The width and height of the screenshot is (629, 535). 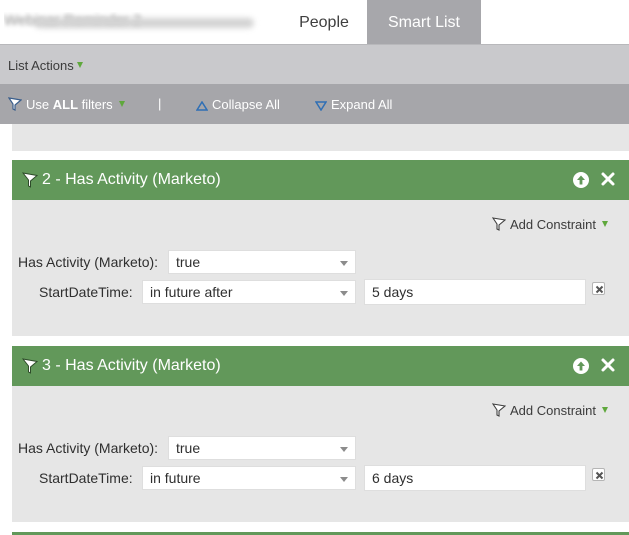 I want to click on filter-title: 2 - Has Activity (Marketo), so click(x=131, y=179).